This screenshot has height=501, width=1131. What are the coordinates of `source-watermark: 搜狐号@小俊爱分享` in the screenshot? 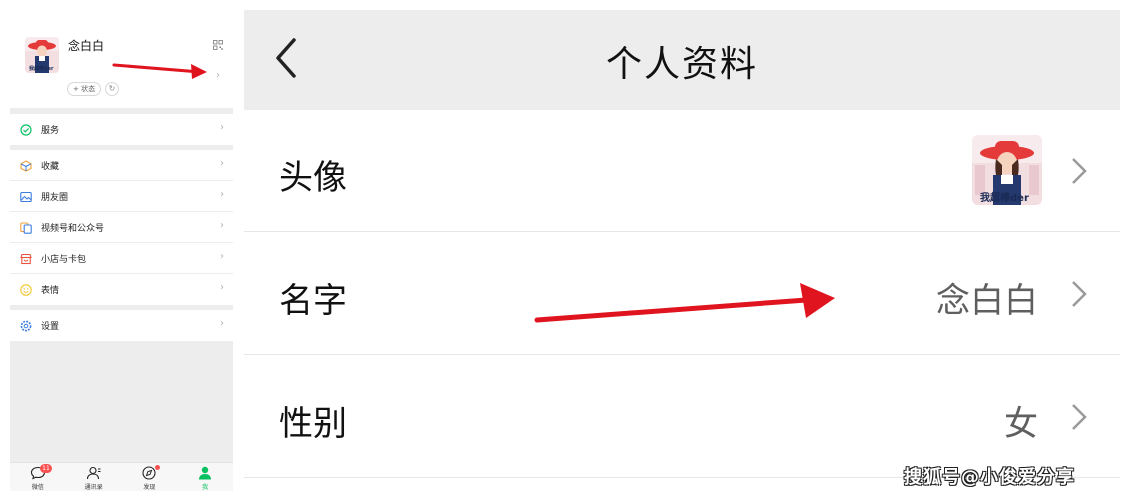 It's located at (989, 477).